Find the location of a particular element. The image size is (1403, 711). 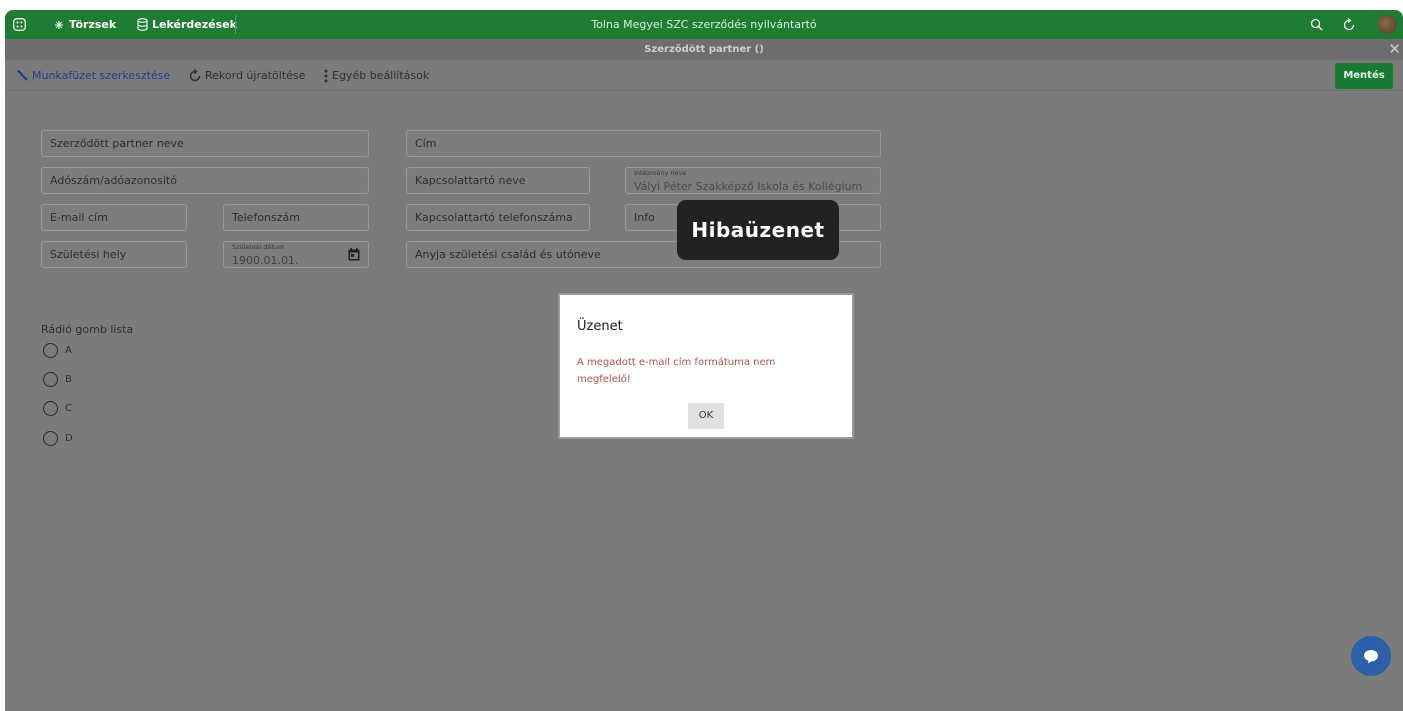

radio-option-b: B is located at coordinates (57, 379).